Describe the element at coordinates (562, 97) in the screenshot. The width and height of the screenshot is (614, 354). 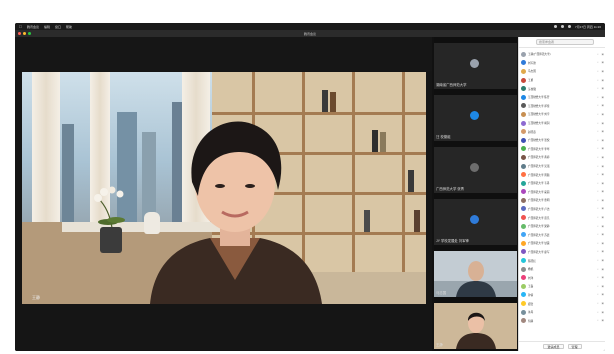
I see `participant-row: 江西财经大学 陈芳 ♪ ▣` at that location.